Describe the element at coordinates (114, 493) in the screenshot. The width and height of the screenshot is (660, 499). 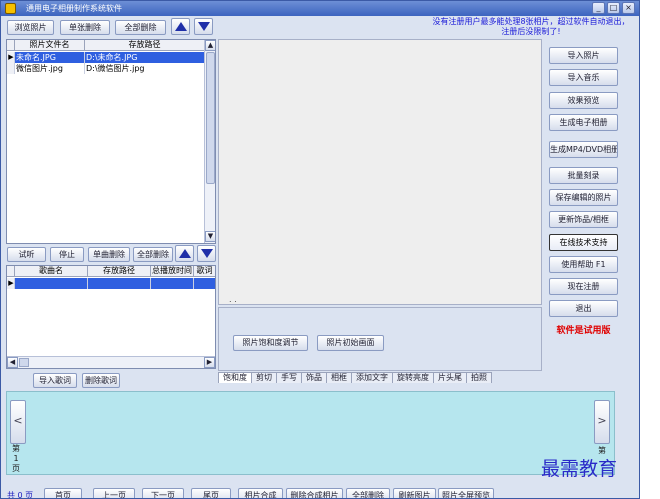
I see `prev-page-button: 上一页` at that location.